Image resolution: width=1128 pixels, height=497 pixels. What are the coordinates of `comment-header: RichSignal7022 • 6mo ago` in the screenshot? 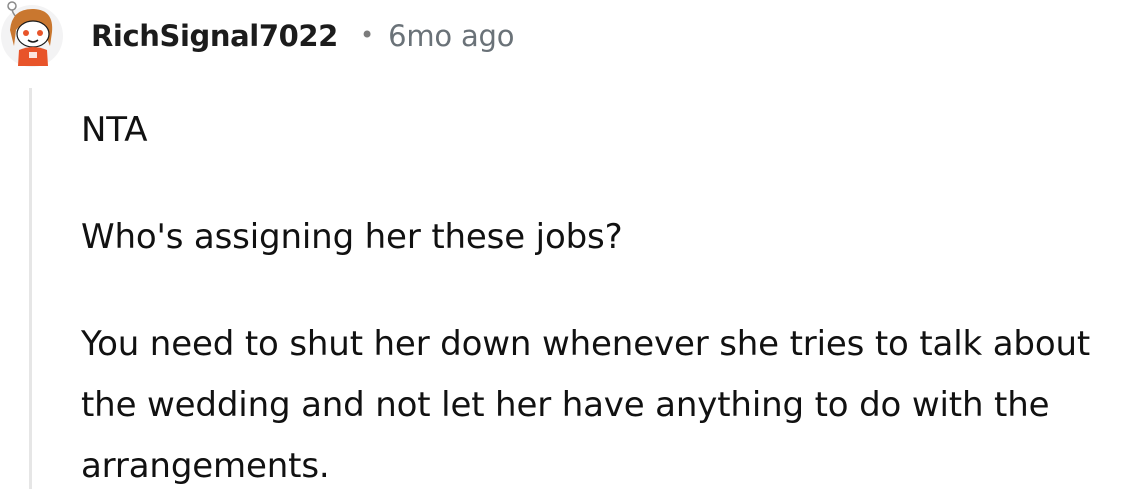 It's located at (303, 36).